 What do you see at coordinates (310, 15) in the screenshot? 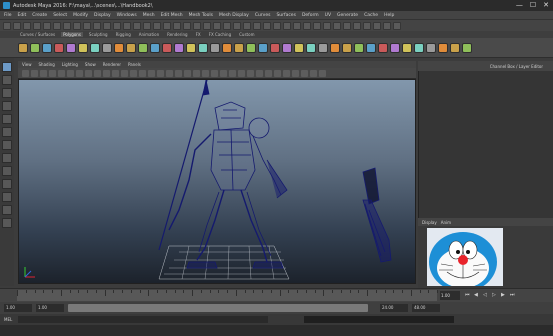
I see `menu-deform: Deform` at bounding box center [310, 15].